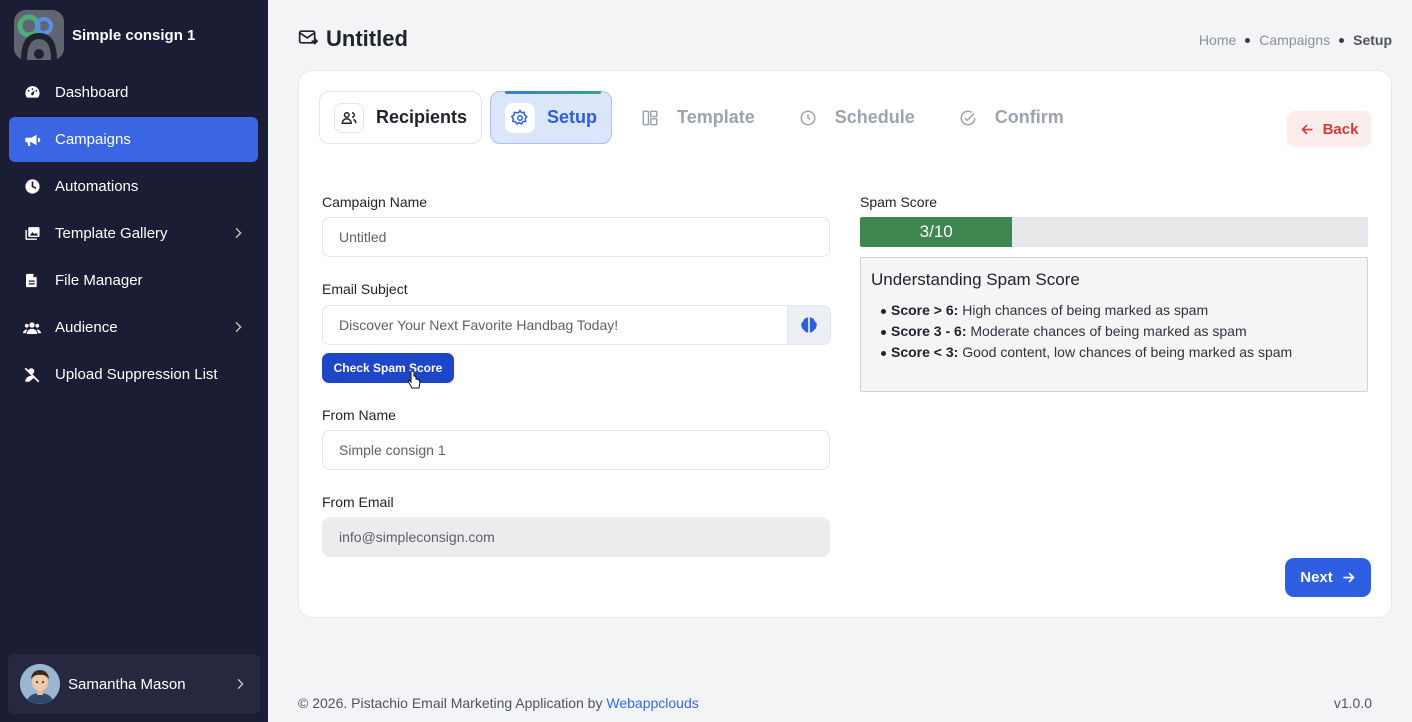 This screenshot has width=1412, height=722. Describe the element at coordinates (133, 327) in the screenshot. I see `sidebar-item-audience: Audience` at that location.